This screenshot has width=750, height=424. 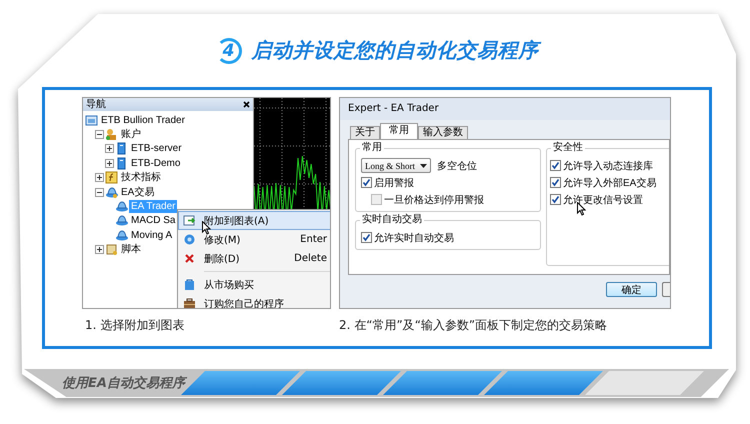 I want to click on tree-item: MACD Sa, so click(x=153, y=221).